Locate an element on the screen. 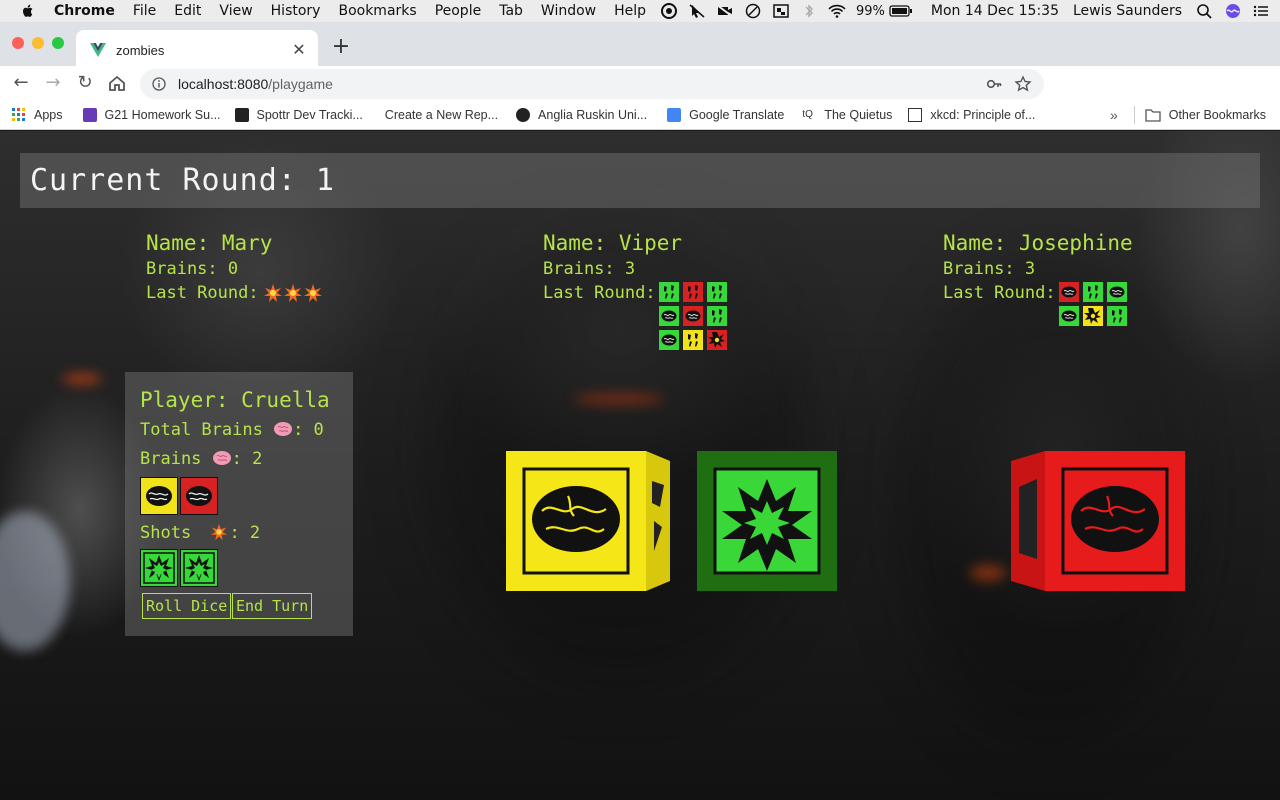 The image size is (1280, 800). total-brains-label: Total Brains is located at coordinates (201, 430).